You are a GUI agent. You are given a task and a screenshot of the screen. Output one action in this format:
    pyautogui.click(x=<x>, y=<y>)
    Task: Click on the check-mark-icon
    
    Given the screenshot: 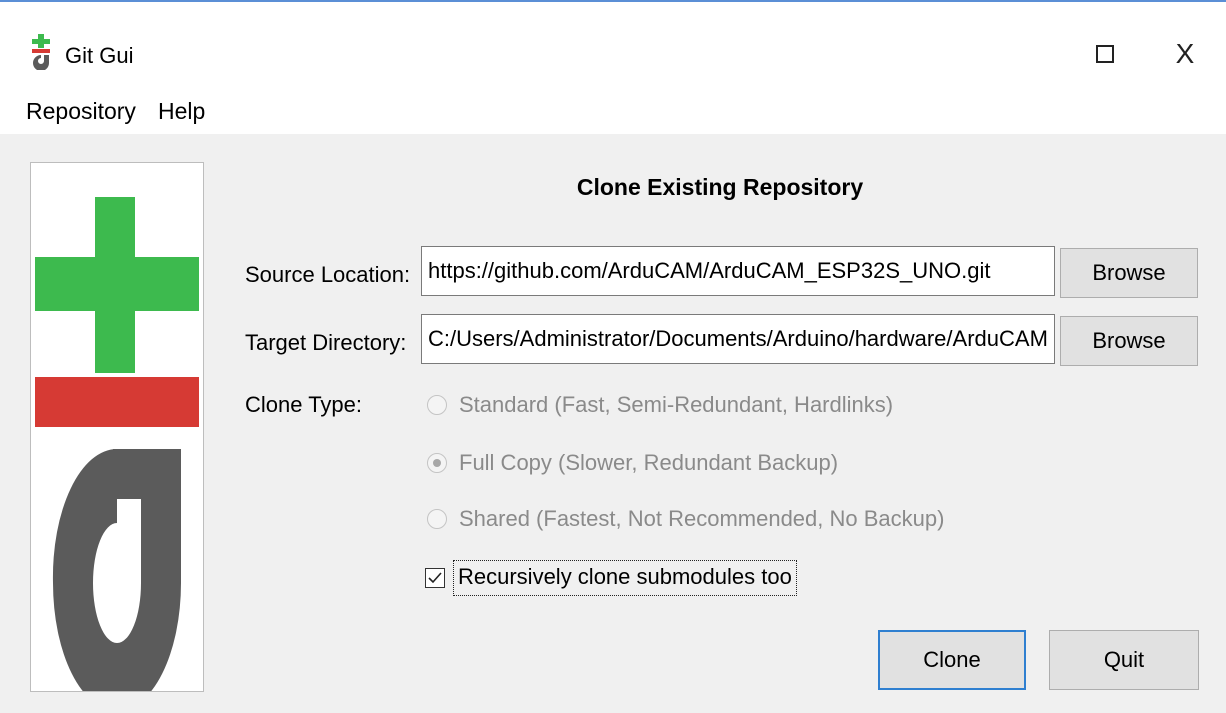 What is the action you would take?
    pyautogui.click(x=435, y=578)
    